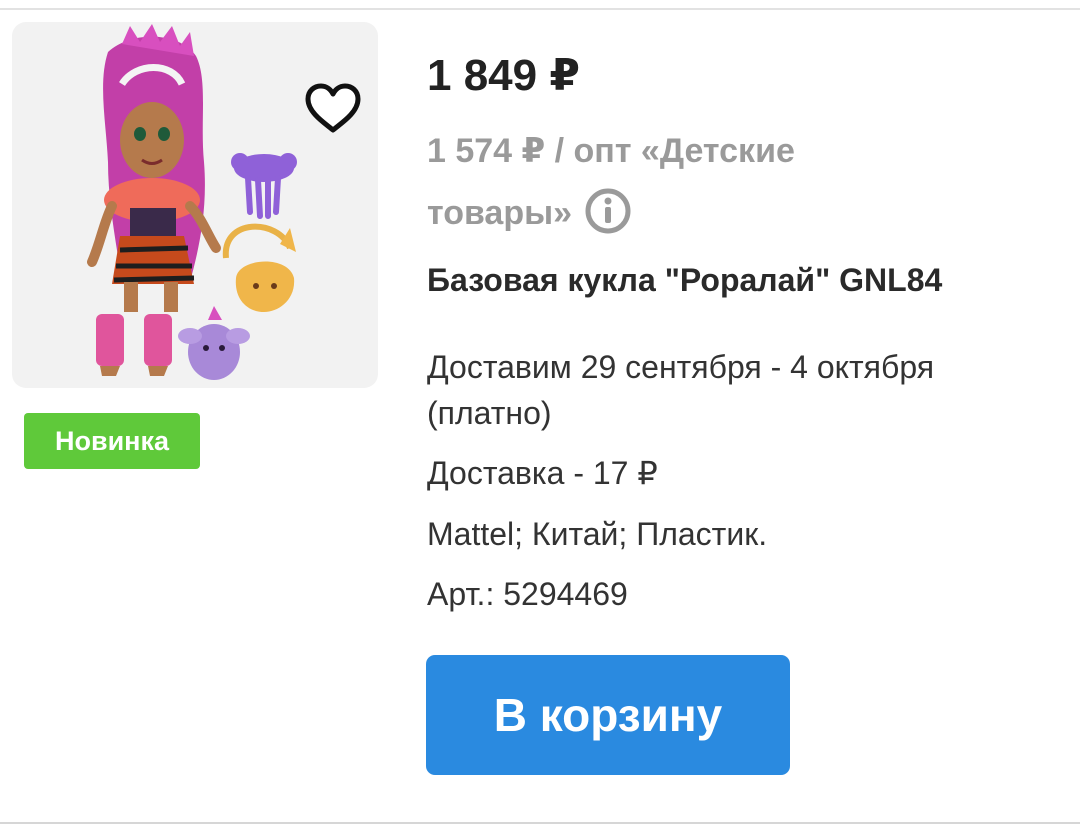 This screenshot has width=1080, height=832. Describe the element at coordinates (112, 441) in the screenshot. I see `new-badge: Новинка` at that location.